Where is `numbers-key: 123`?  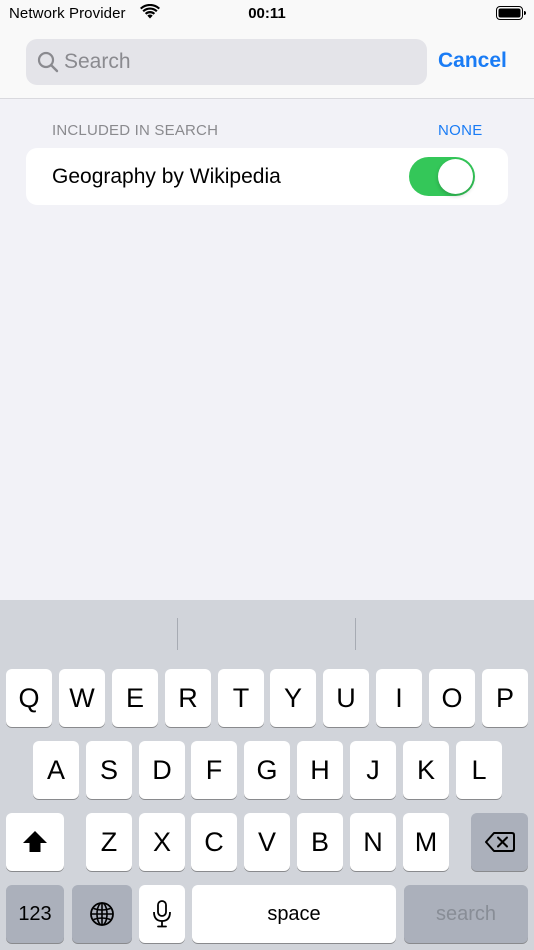 numbers-key: 123 is located at coordinates (35, 914).